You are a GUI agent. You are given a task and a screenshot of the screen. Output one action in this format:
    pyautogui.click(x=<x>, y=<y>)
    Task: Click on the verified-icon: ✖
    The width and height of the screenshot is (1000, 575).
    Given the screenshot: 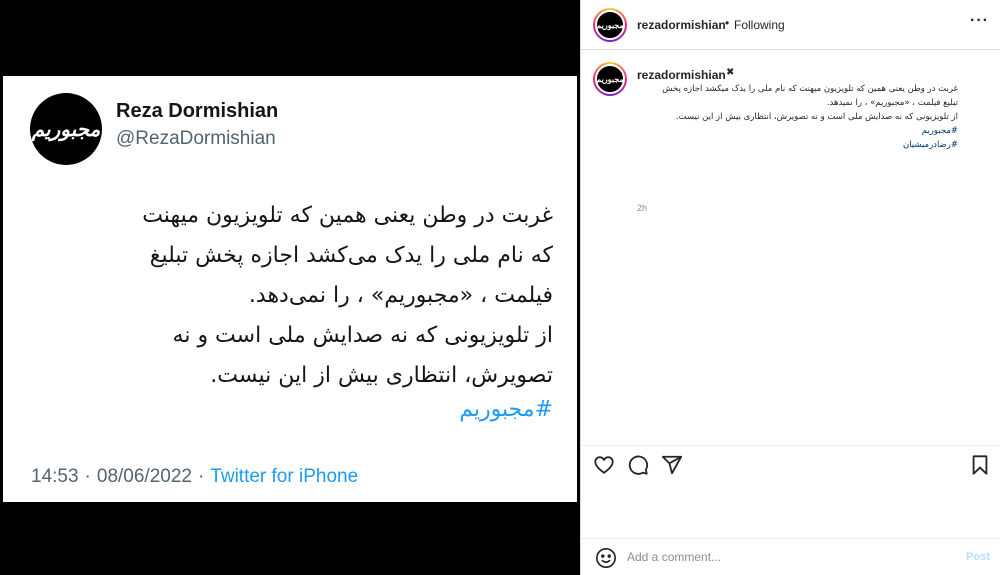 What is the action you would take?
    pyautogui.click(x=730, y=72)
    